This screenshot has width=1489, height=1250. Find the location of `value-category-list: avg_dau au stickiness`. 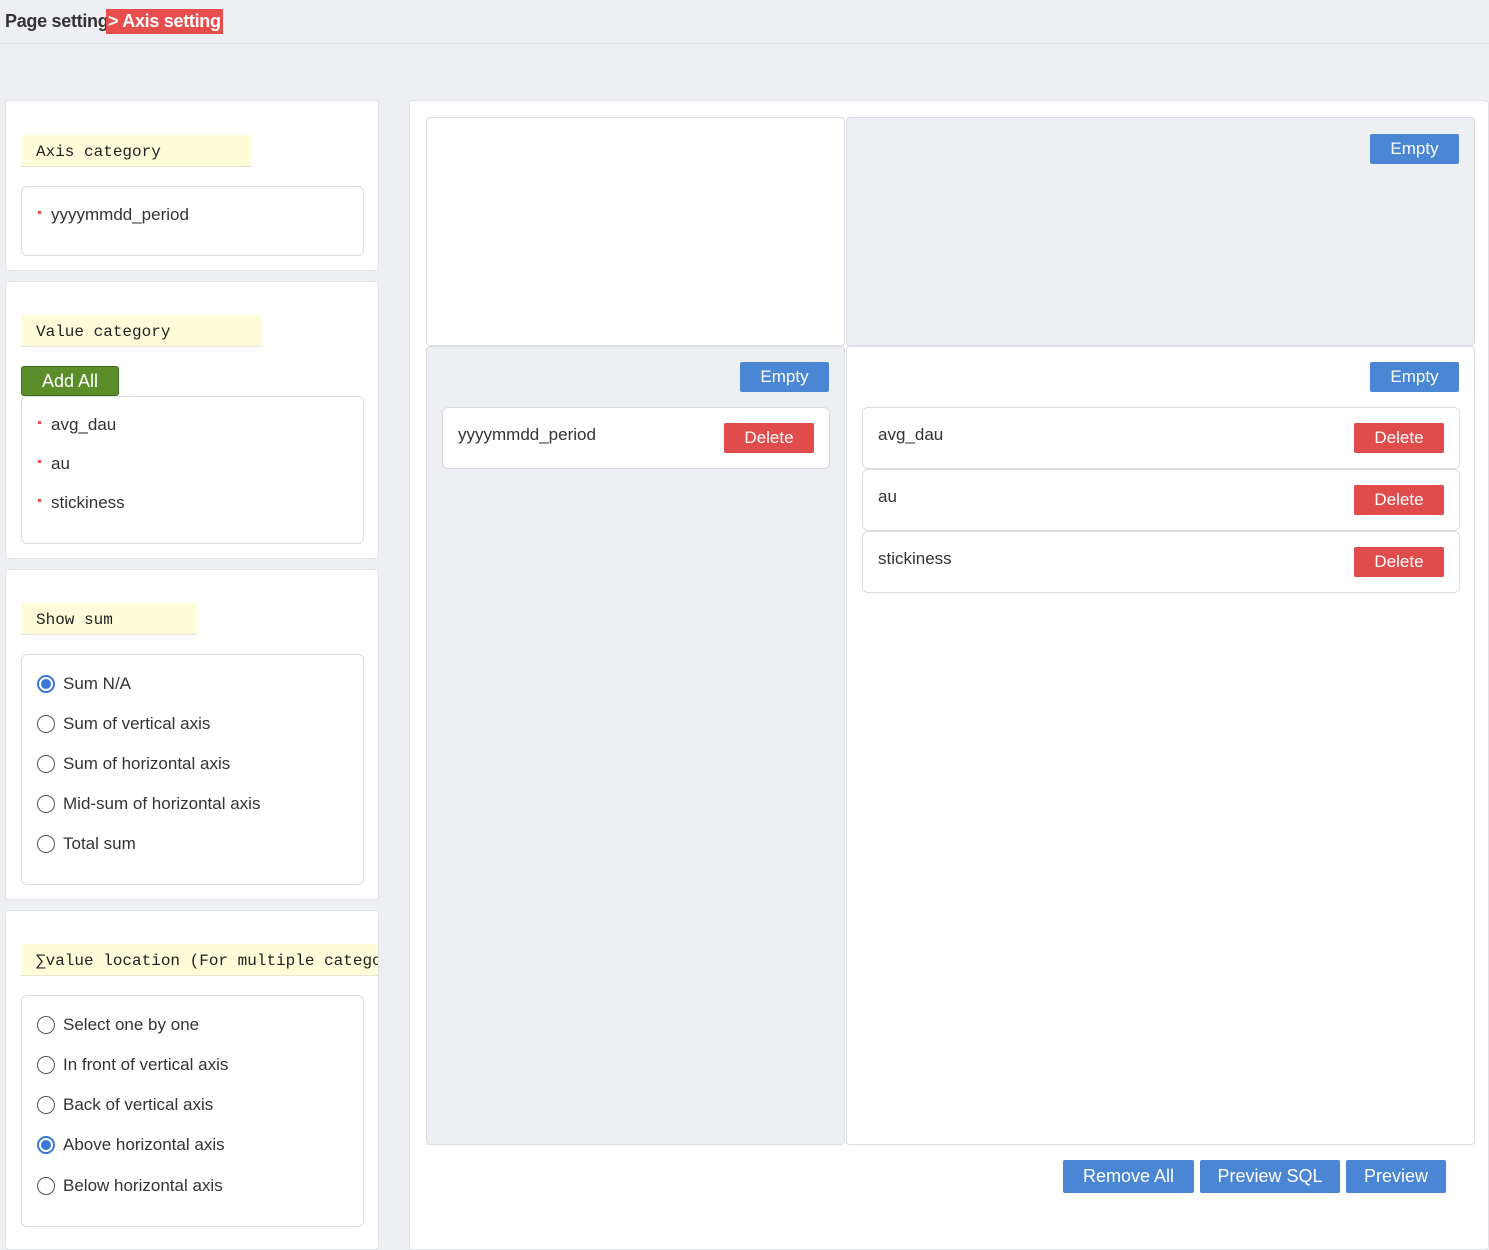

value-category-list: avg_dau au stickiness is located at coordinates (192, 470).